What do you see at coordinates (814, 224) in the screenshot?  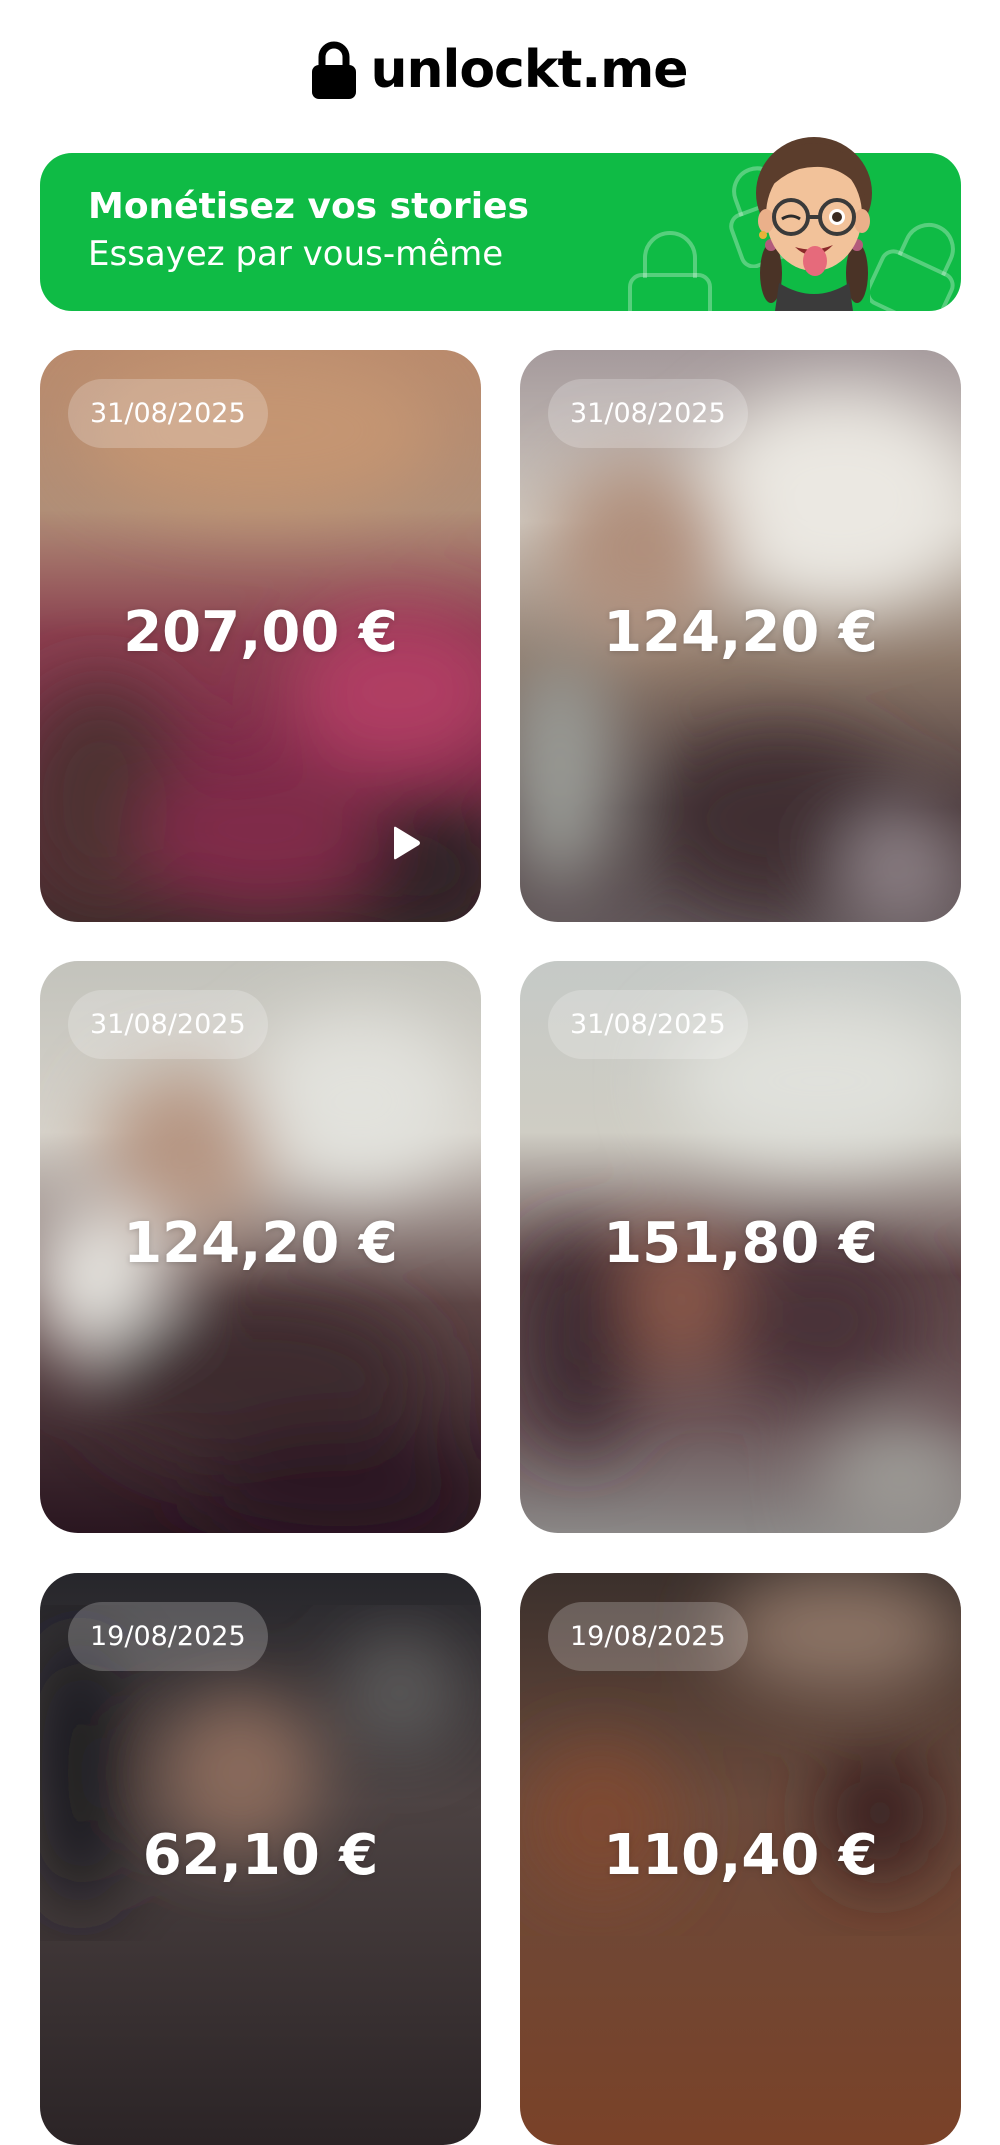 I see `memoji-avatar-icon` at bounding box center [814, 224].